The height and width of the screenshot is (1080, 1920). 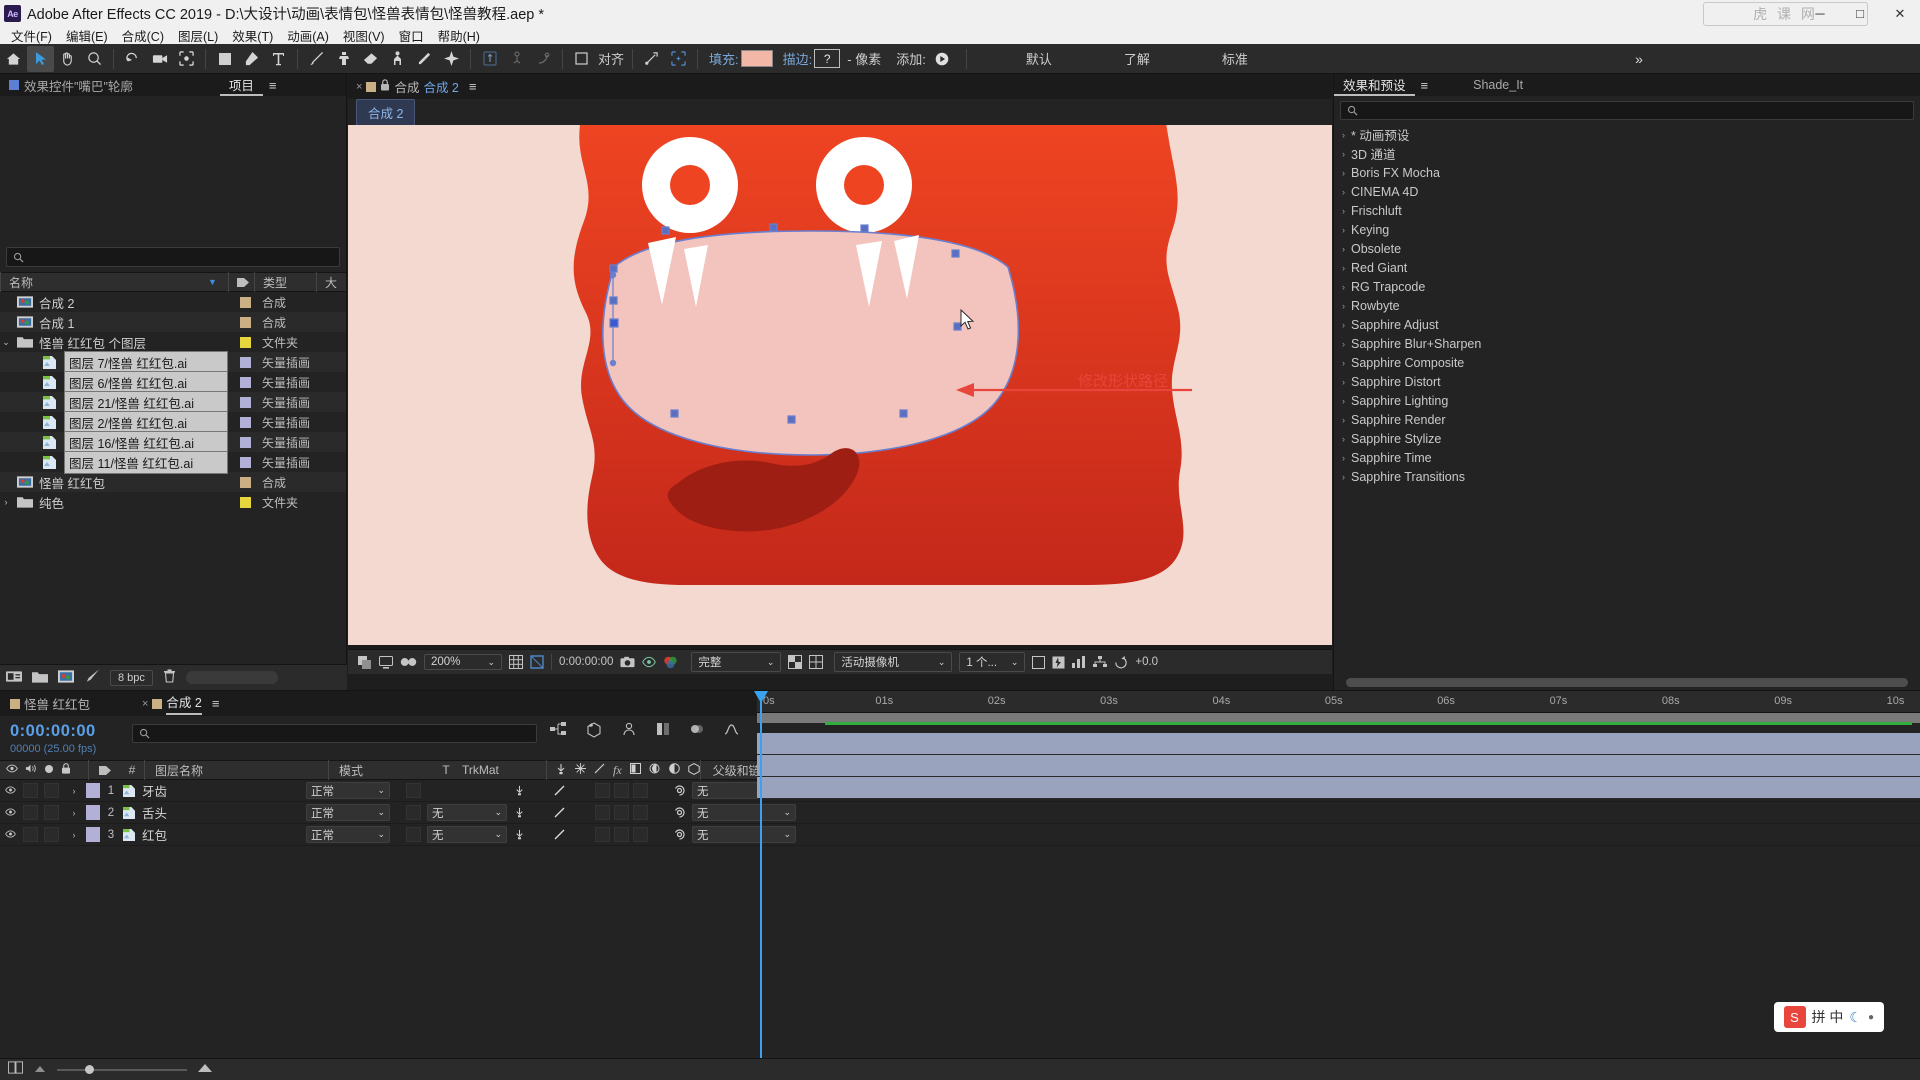 I want to click on column-type: 类型, so click(x=285, y=282).